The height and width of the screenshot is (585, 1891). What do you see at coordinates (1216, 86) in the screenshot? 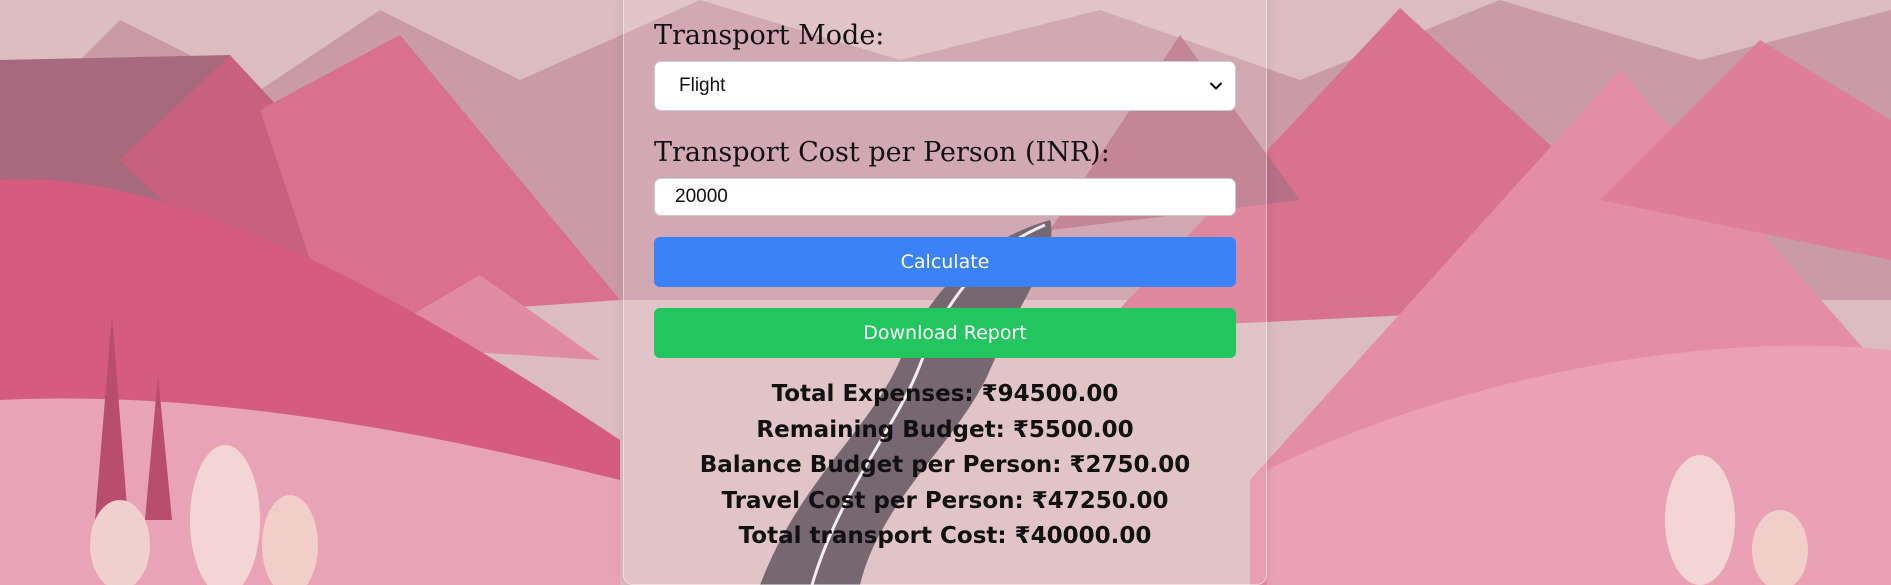
I see `chevron-down-icon` at bounding box center [1216, 86].